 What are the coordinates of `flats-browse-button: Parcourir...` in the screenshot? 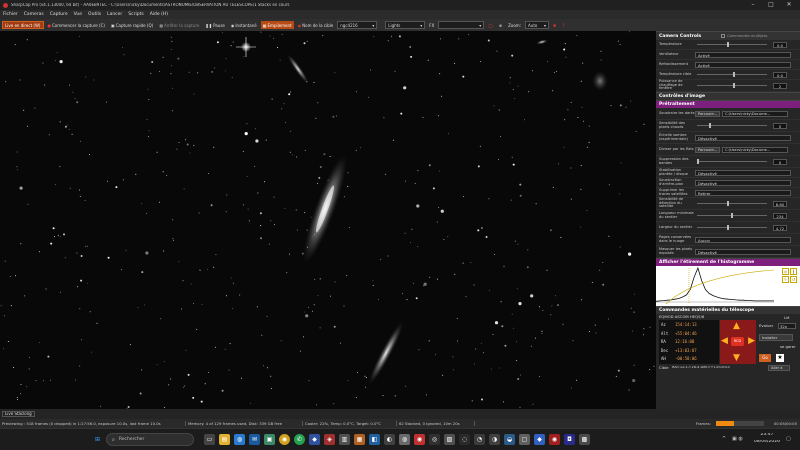 It's located at (708, 149).